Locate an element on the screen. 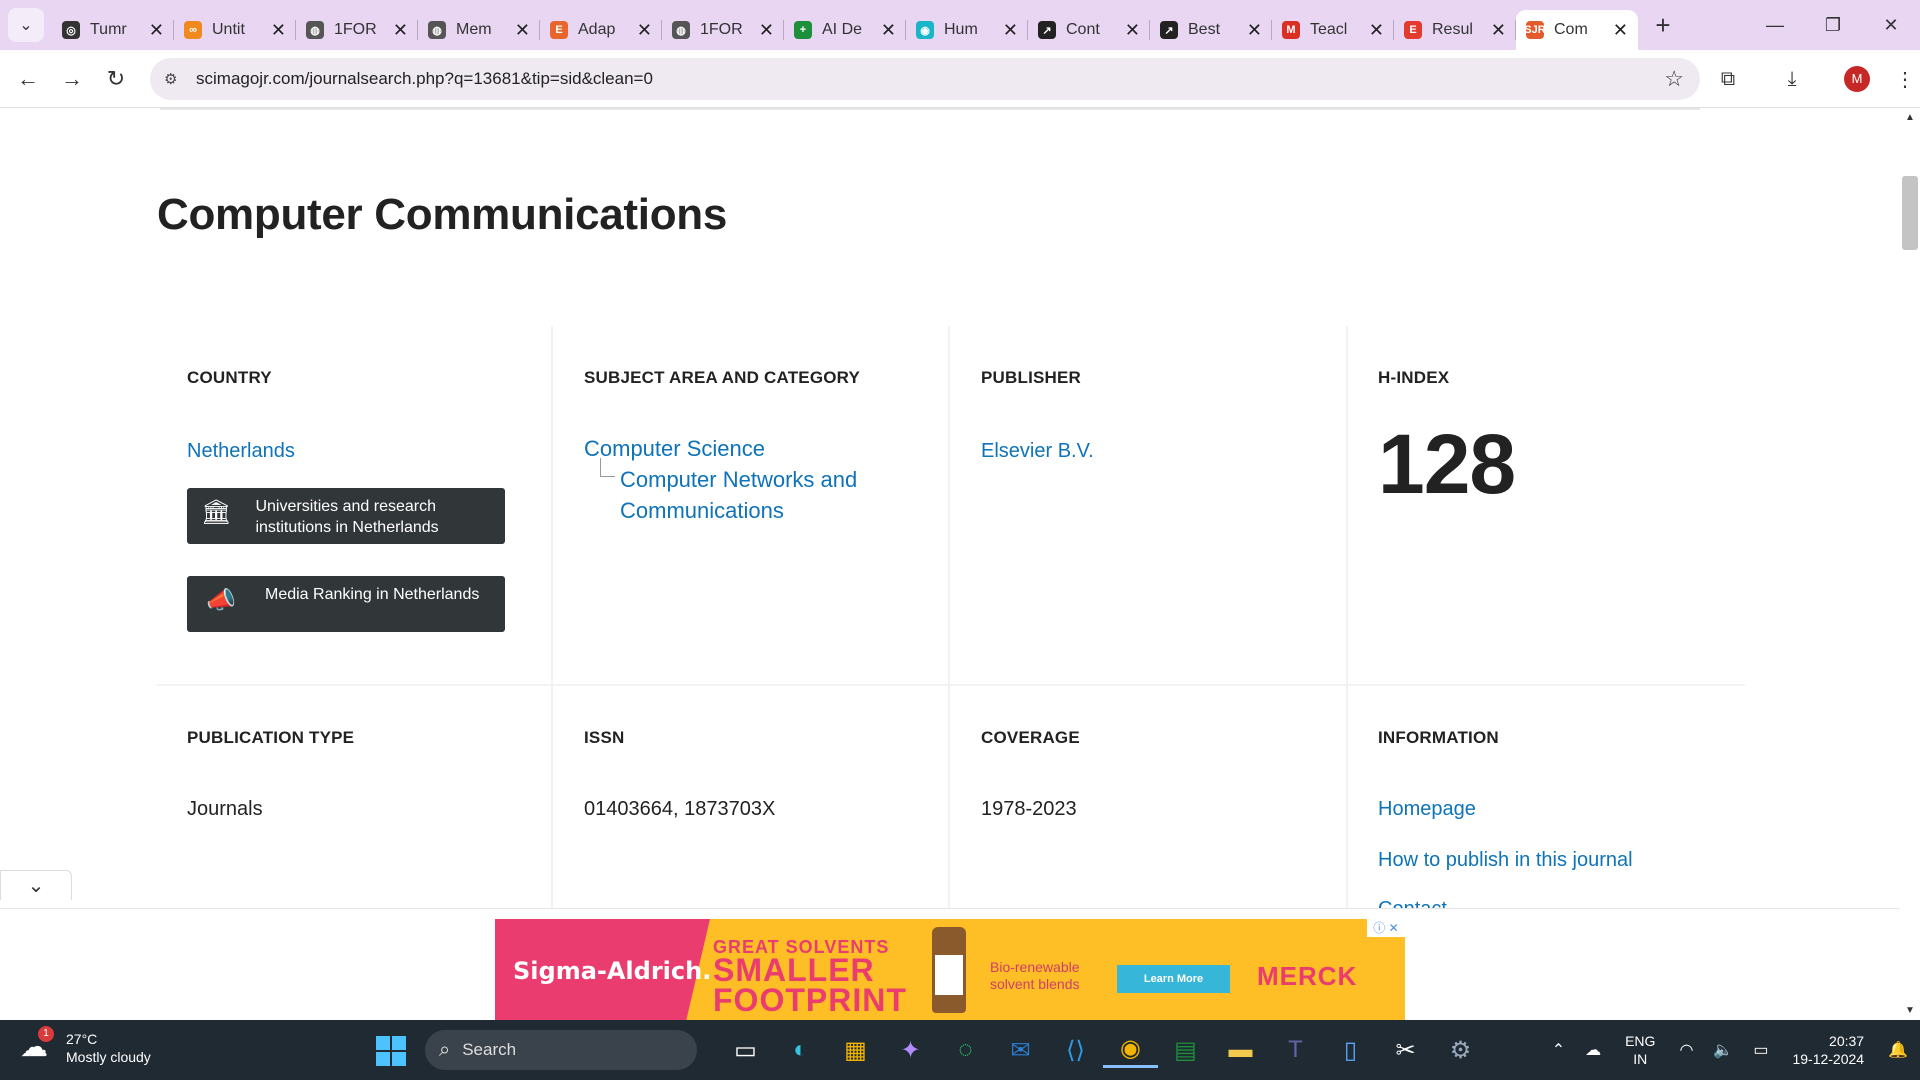 This screenshot has height=1080, width=1920. download-icon: ⤓ is located at coordinates (1792, 79).